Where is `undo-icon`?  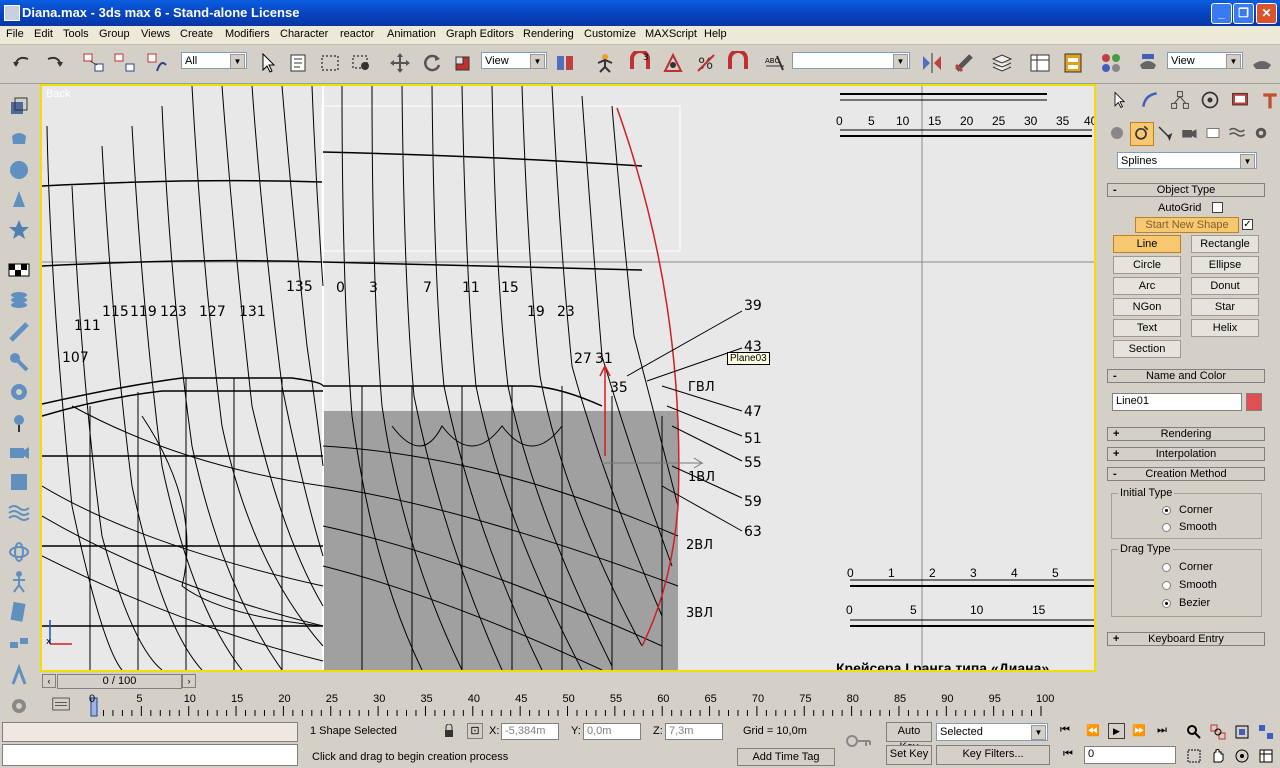 undo-icon is located at coordinates (22, 63).